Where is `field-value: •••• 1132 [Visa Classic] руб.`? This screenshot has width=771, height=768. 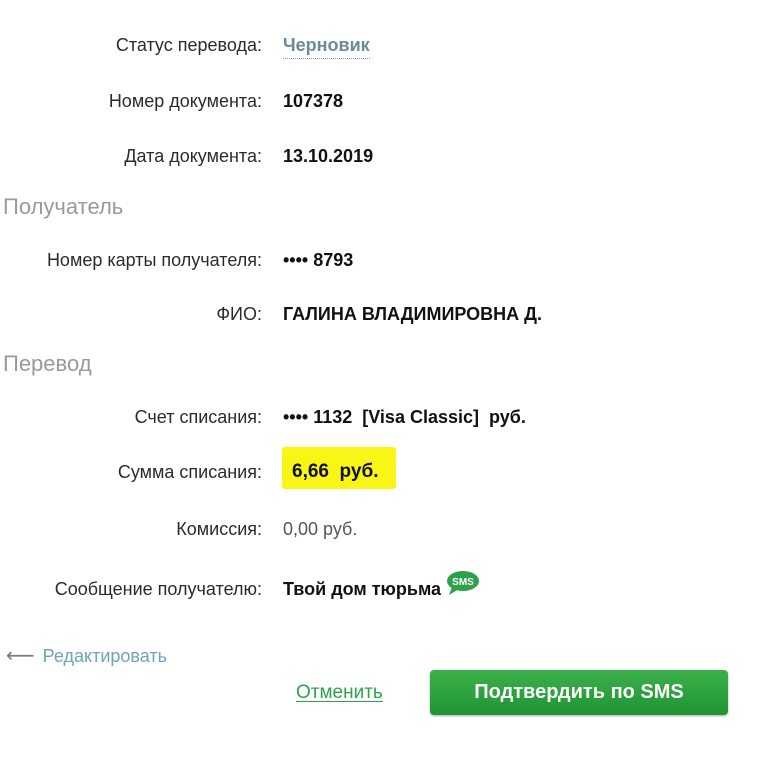 field-value: •••• 1132 [Visa Classic] руб. is located at coordinates (404, 417).